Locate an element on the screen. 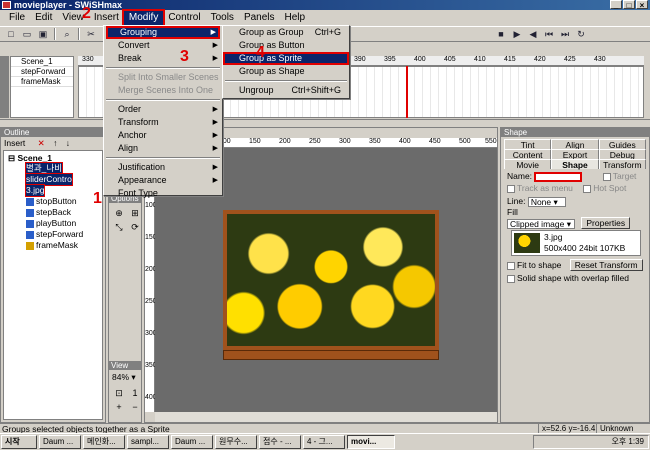 The width and height of the screenshot is (650, 450). menu-control: Control is located at coordinates (184, 18).